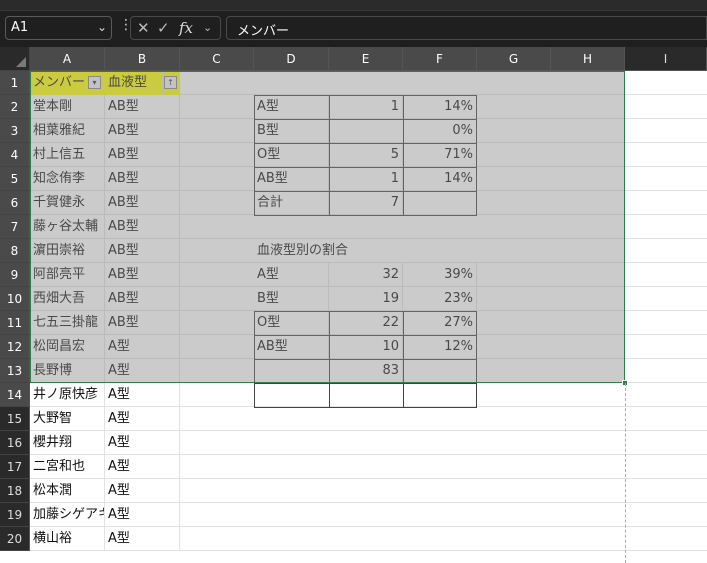 The height and width of the screenshot is (563, 707). What do you see at coordinates (291, 299) in the screenshot?
I see `cell-d10: B型` at bounding box center [291, 299].